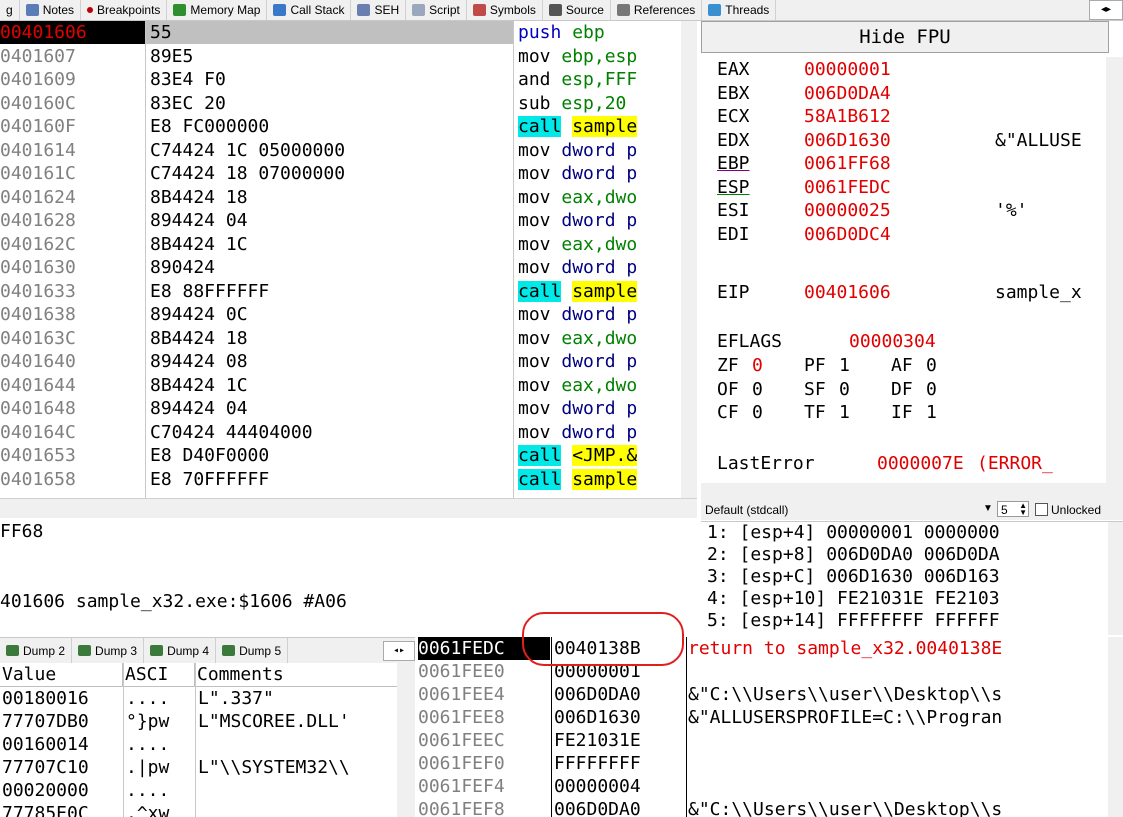 This screenshot has width=1123, height=817. What do you see at coordinates (746, 510) in the screenshot?
I see `calling-convention-select: Default (stdcall)` at bounding box center [746, 510].